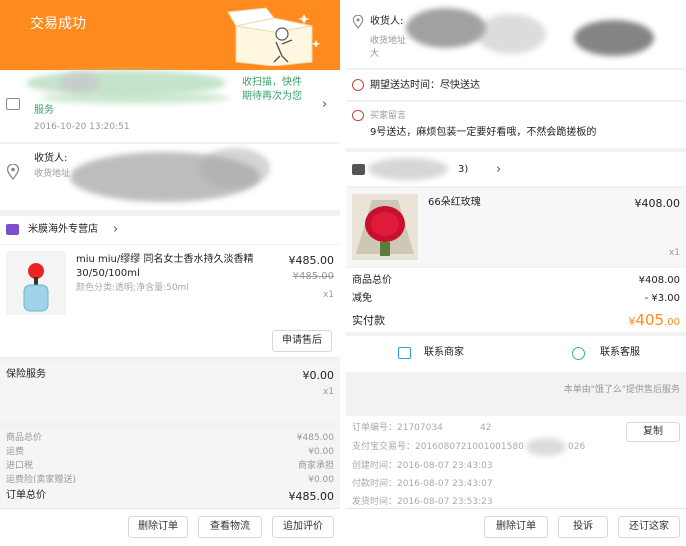  Describe the element at coordinates (303, 527) in the screenshot. I see `add-review-button: 追加评价` at that location.